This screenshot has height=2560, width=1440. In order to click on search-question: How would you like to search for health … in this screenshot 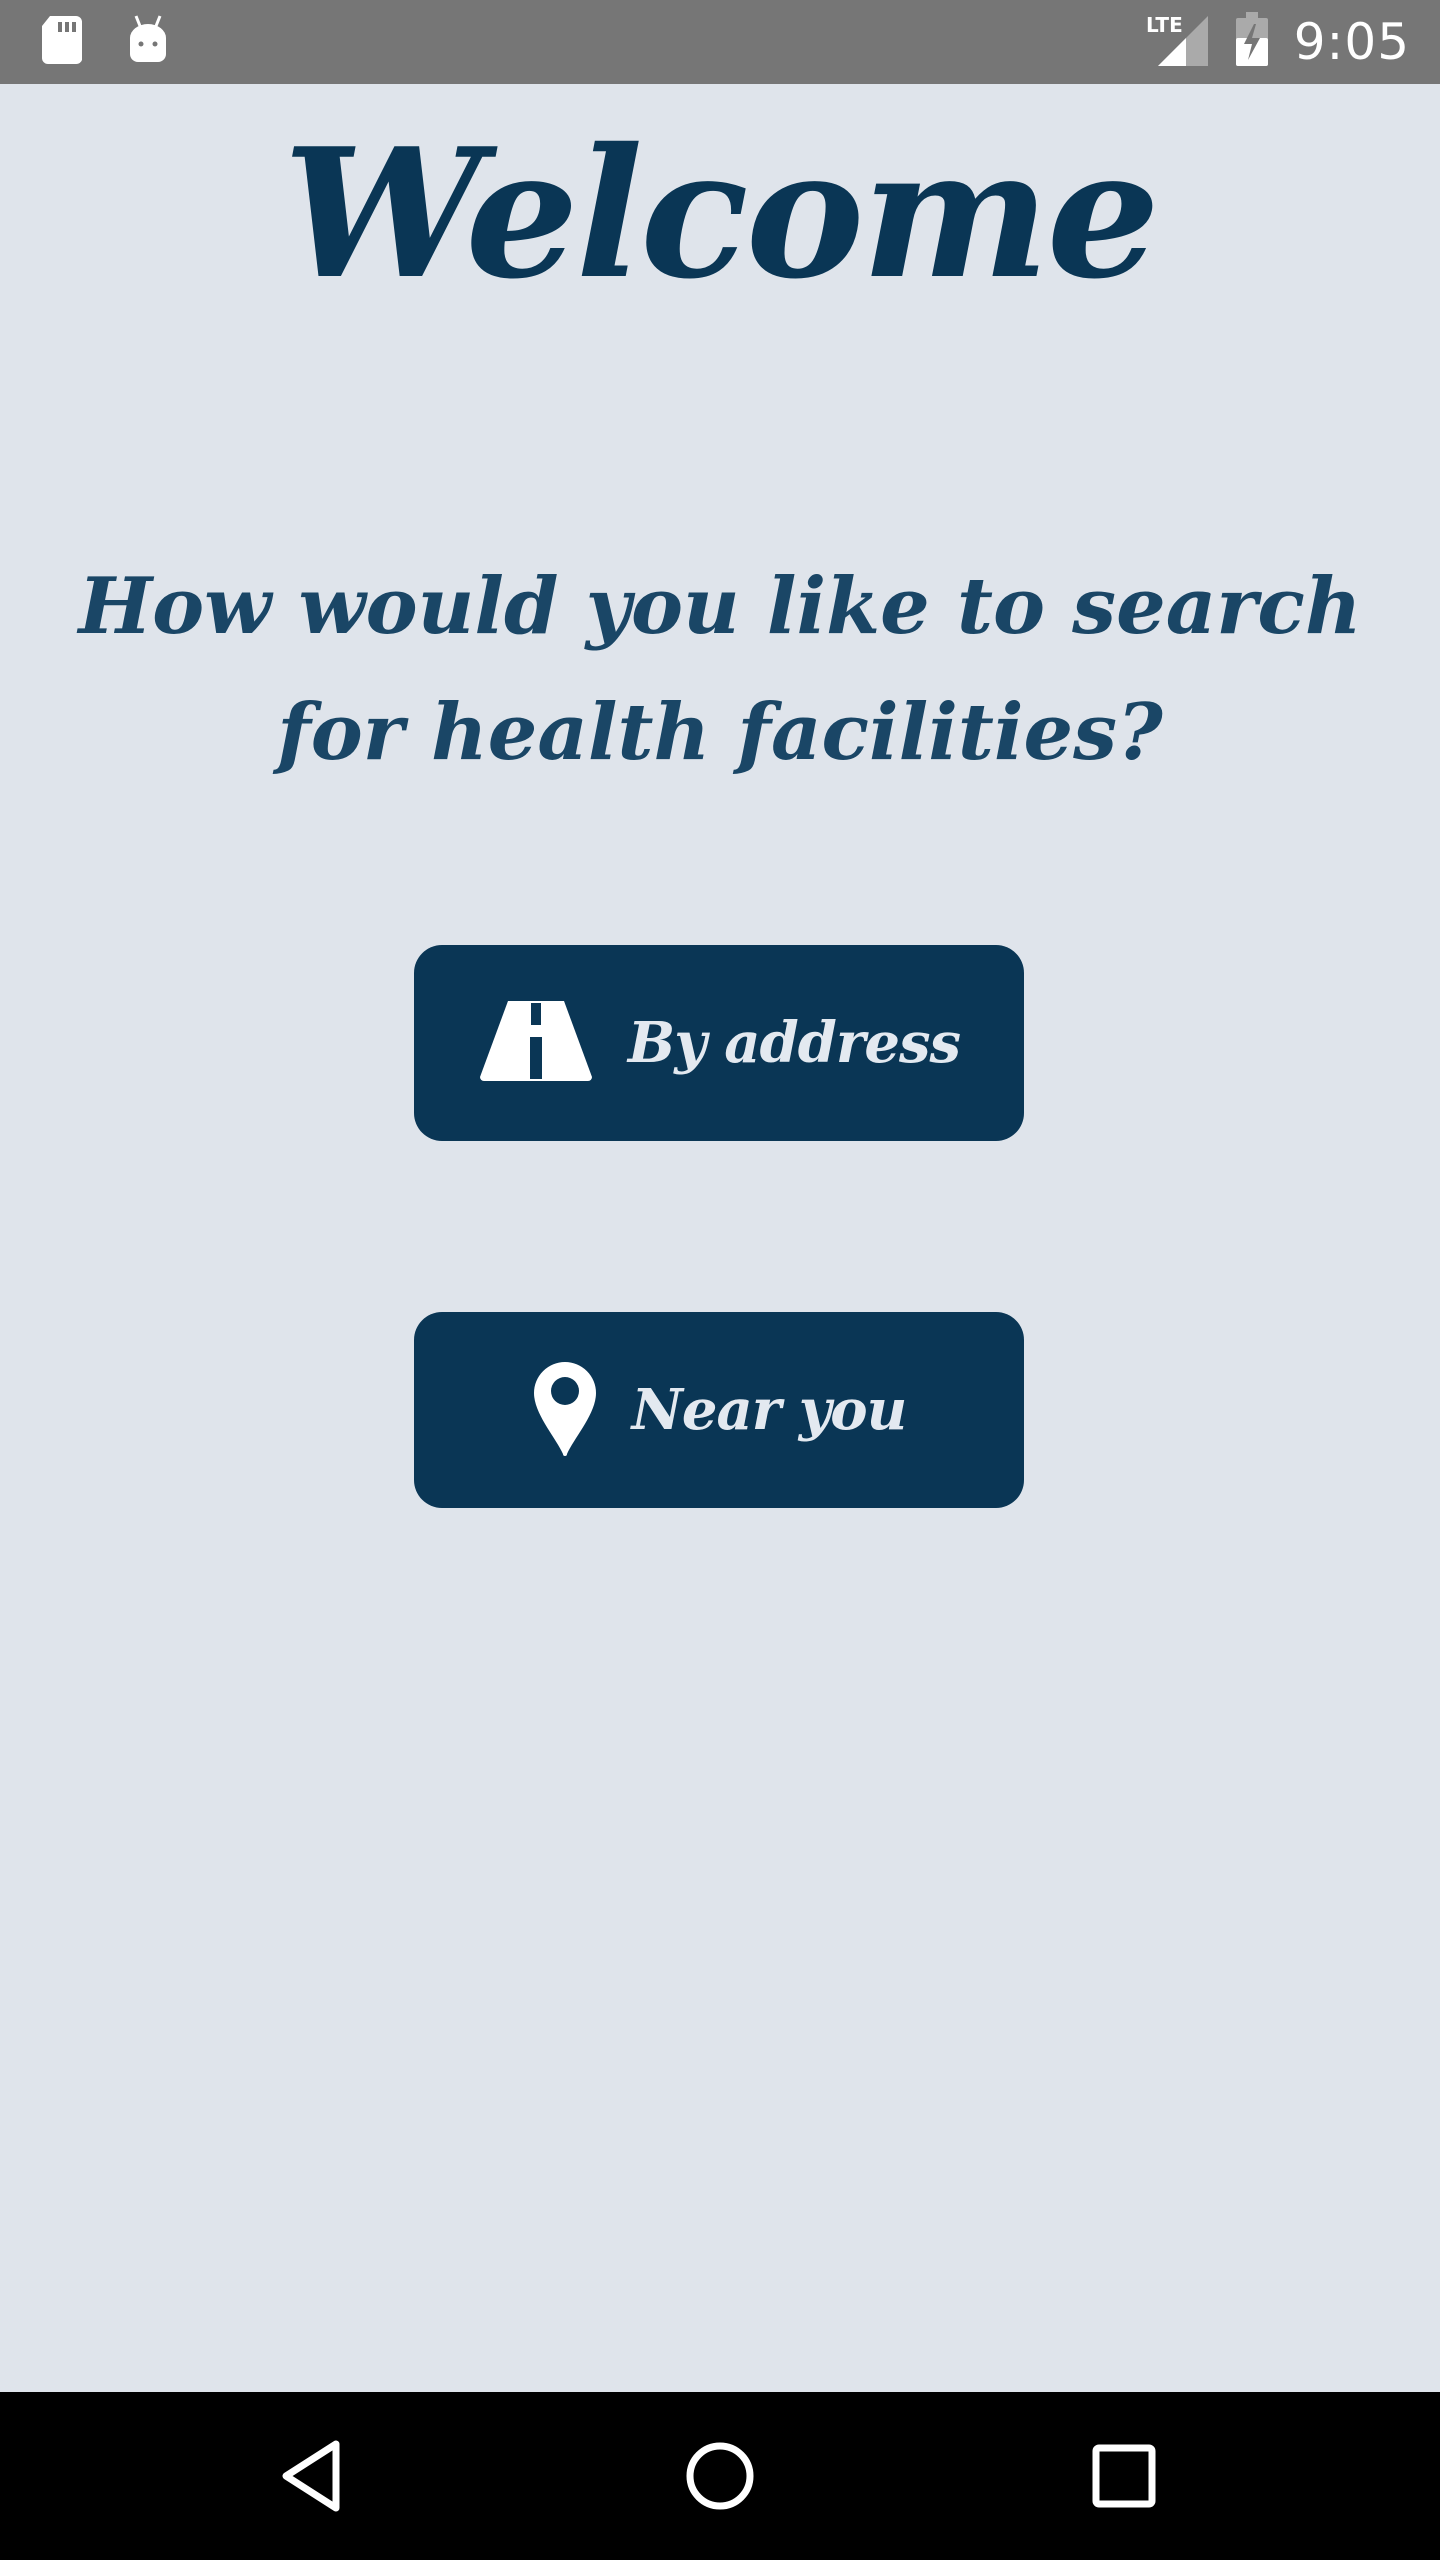, I will do `click(720, 669)`.